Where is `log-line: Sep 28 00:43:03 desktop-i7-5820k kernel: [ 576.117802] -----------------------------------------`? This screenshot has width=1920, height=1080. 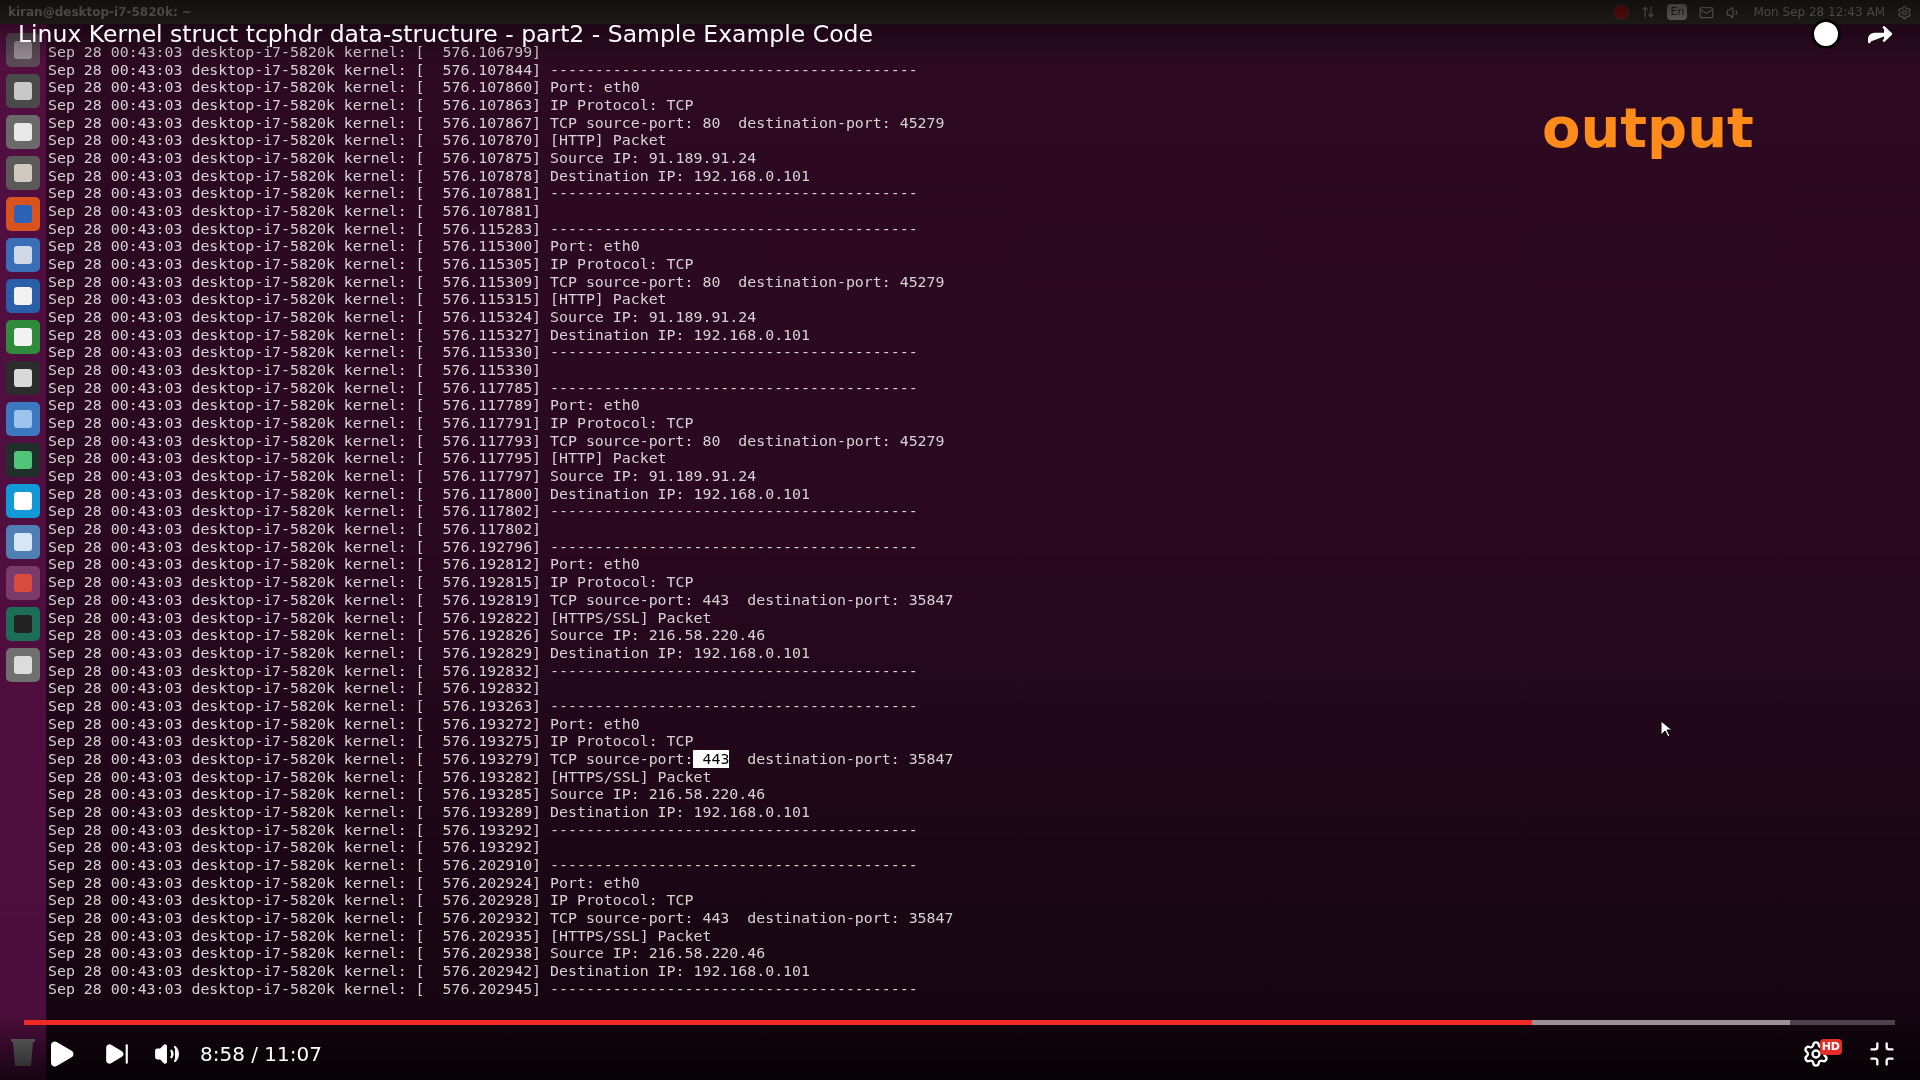 log-line: Sep 28 00:43:03 desktop-i7-5820k kernel: [ 576.117802] ----------------------------------------- is located at coordinates (483, 512).